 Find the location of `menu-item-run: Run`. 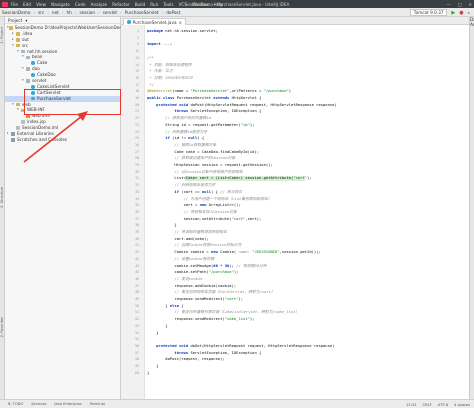

menu-item-run: Run is located at coordinates (154, 4).